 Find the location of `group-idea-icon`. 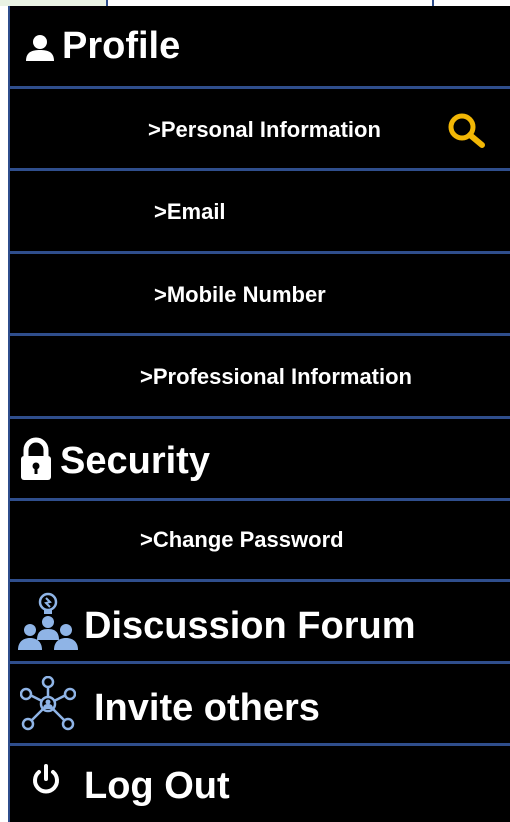

group-idea-icon is located at coordinates (48, 621).